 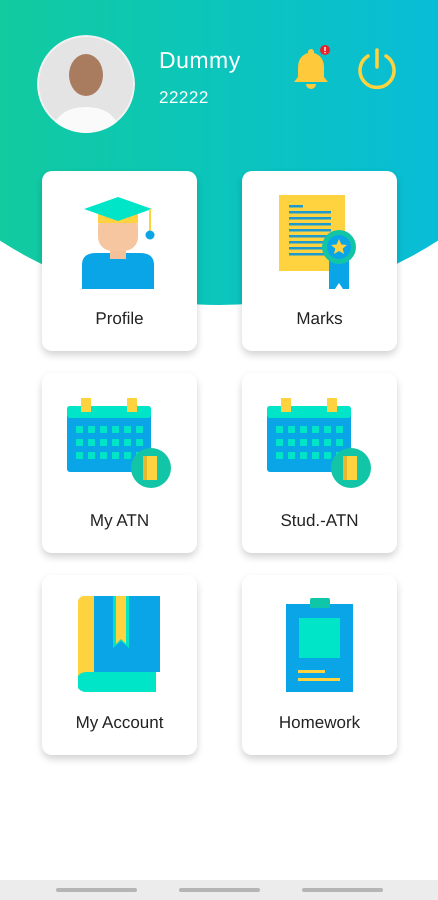 I want to click on menu-tile: Homework, so click(x=319, y=665).